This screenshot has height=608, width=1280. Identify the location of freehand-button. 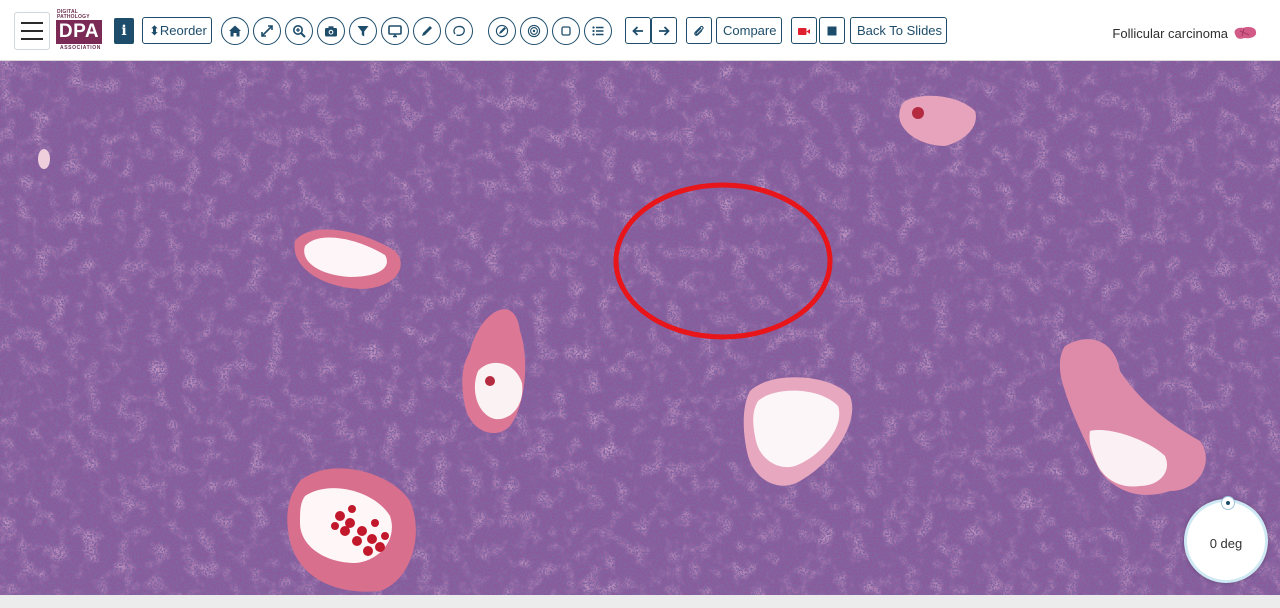
(459, 31).